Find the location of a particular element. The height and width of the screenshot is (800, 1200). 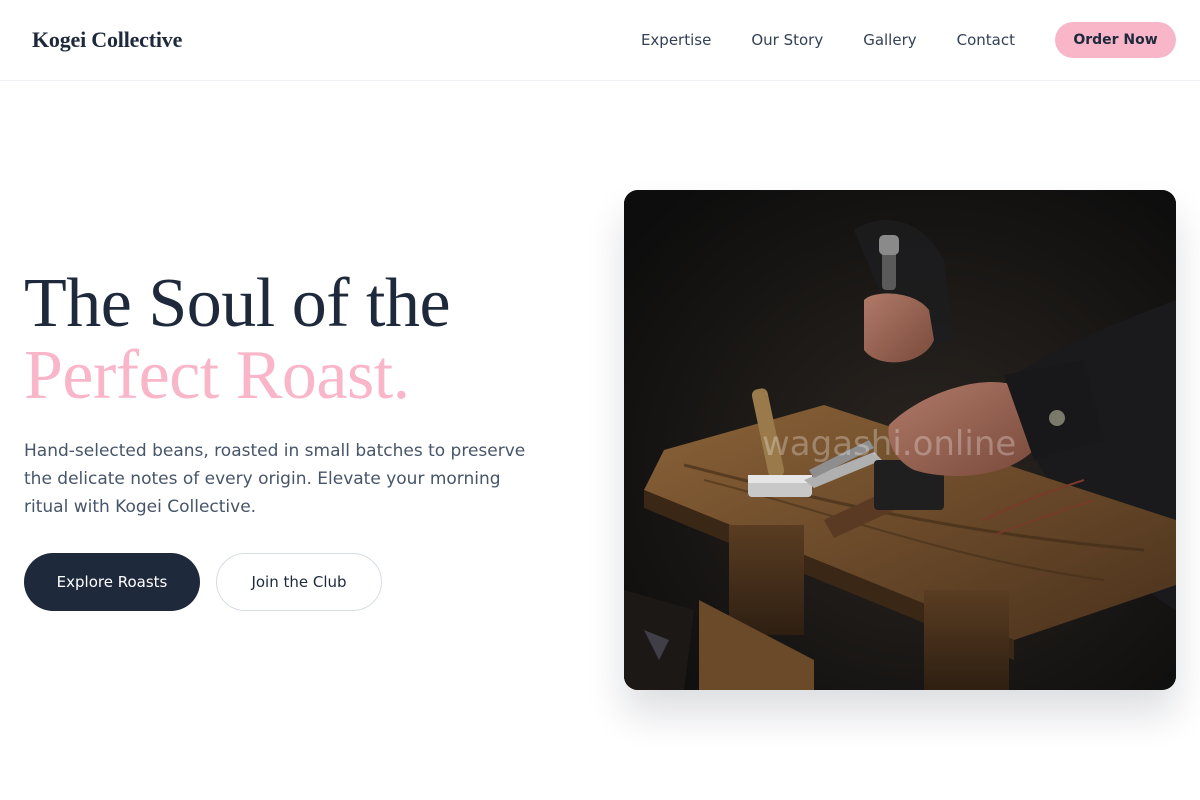

hero-title: The Soul of the Perfect Roast. is located at coordinates (237, 339).